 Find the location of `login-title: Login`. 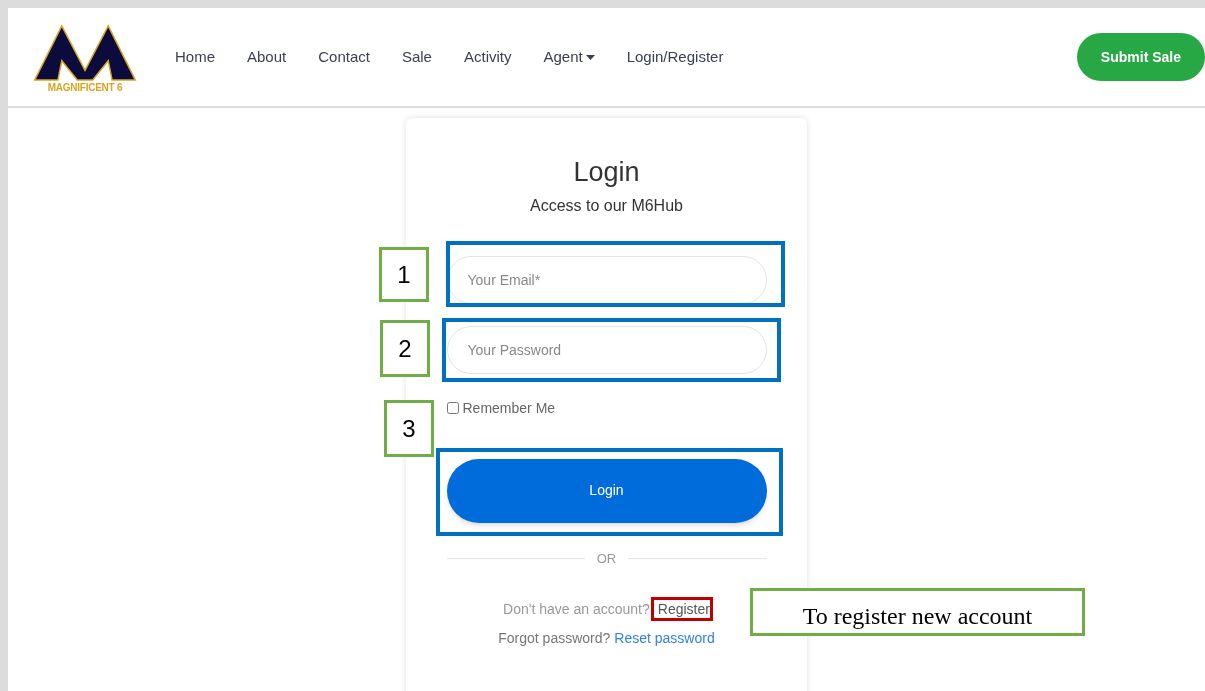

login-title: Login is located at coordinates (606, 172).